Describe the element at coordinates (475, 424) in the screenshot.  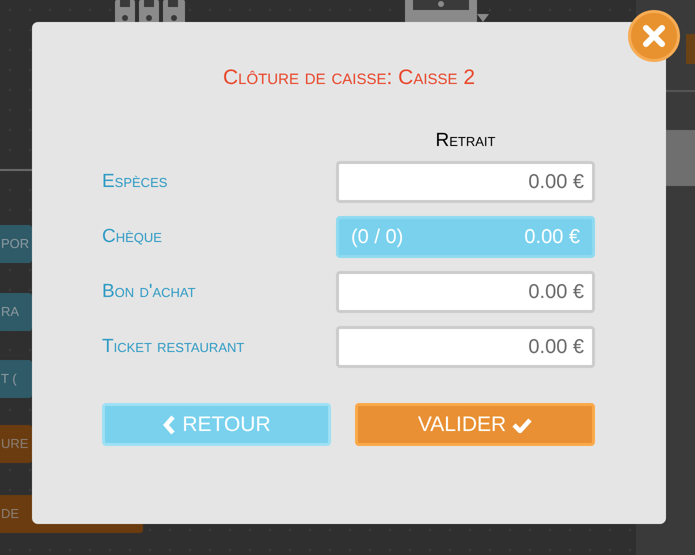
I see `confirm-button: VALIDER` at that location.